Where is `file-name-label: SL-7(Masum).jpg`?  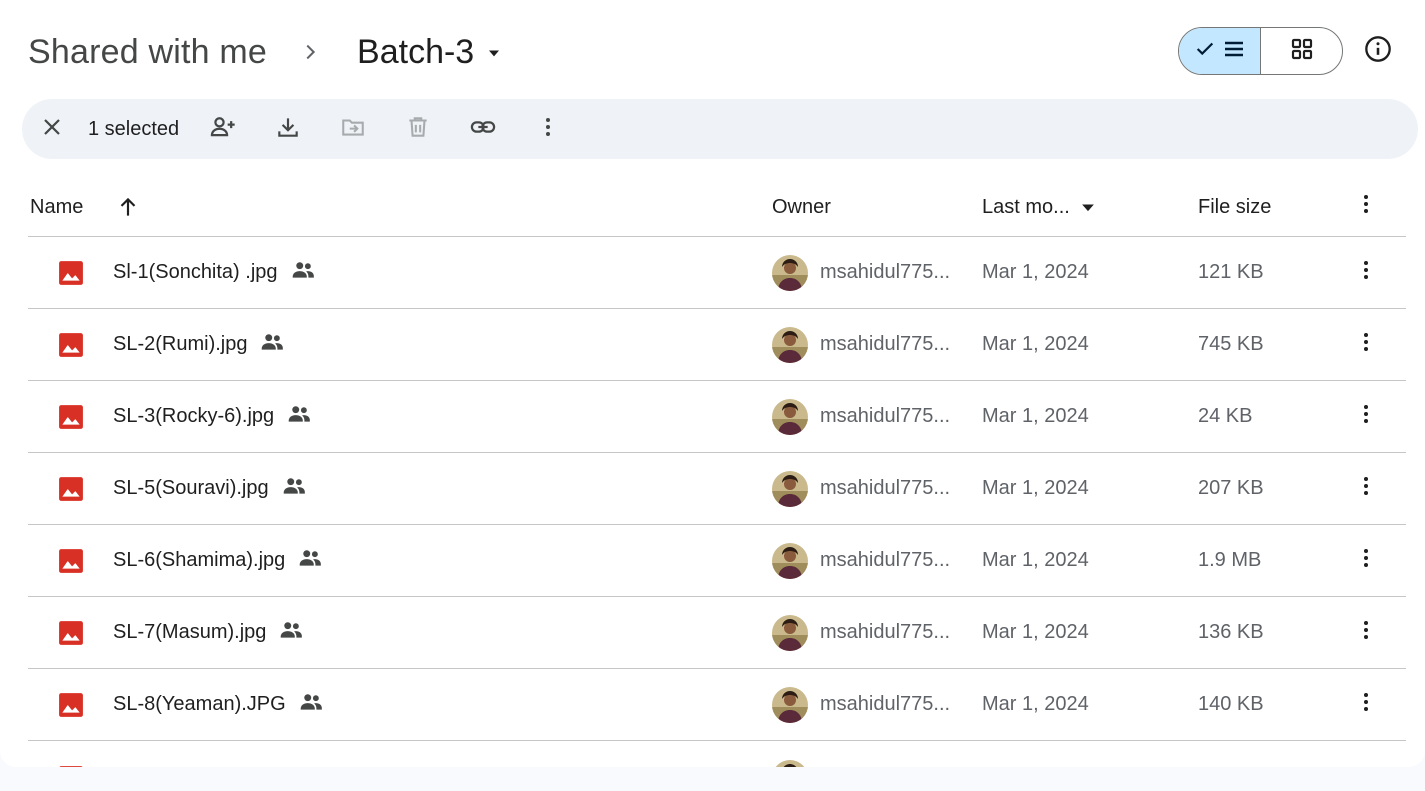 file-name-label: SL-7(Masum).jpg is located at coordinates (190, 632).